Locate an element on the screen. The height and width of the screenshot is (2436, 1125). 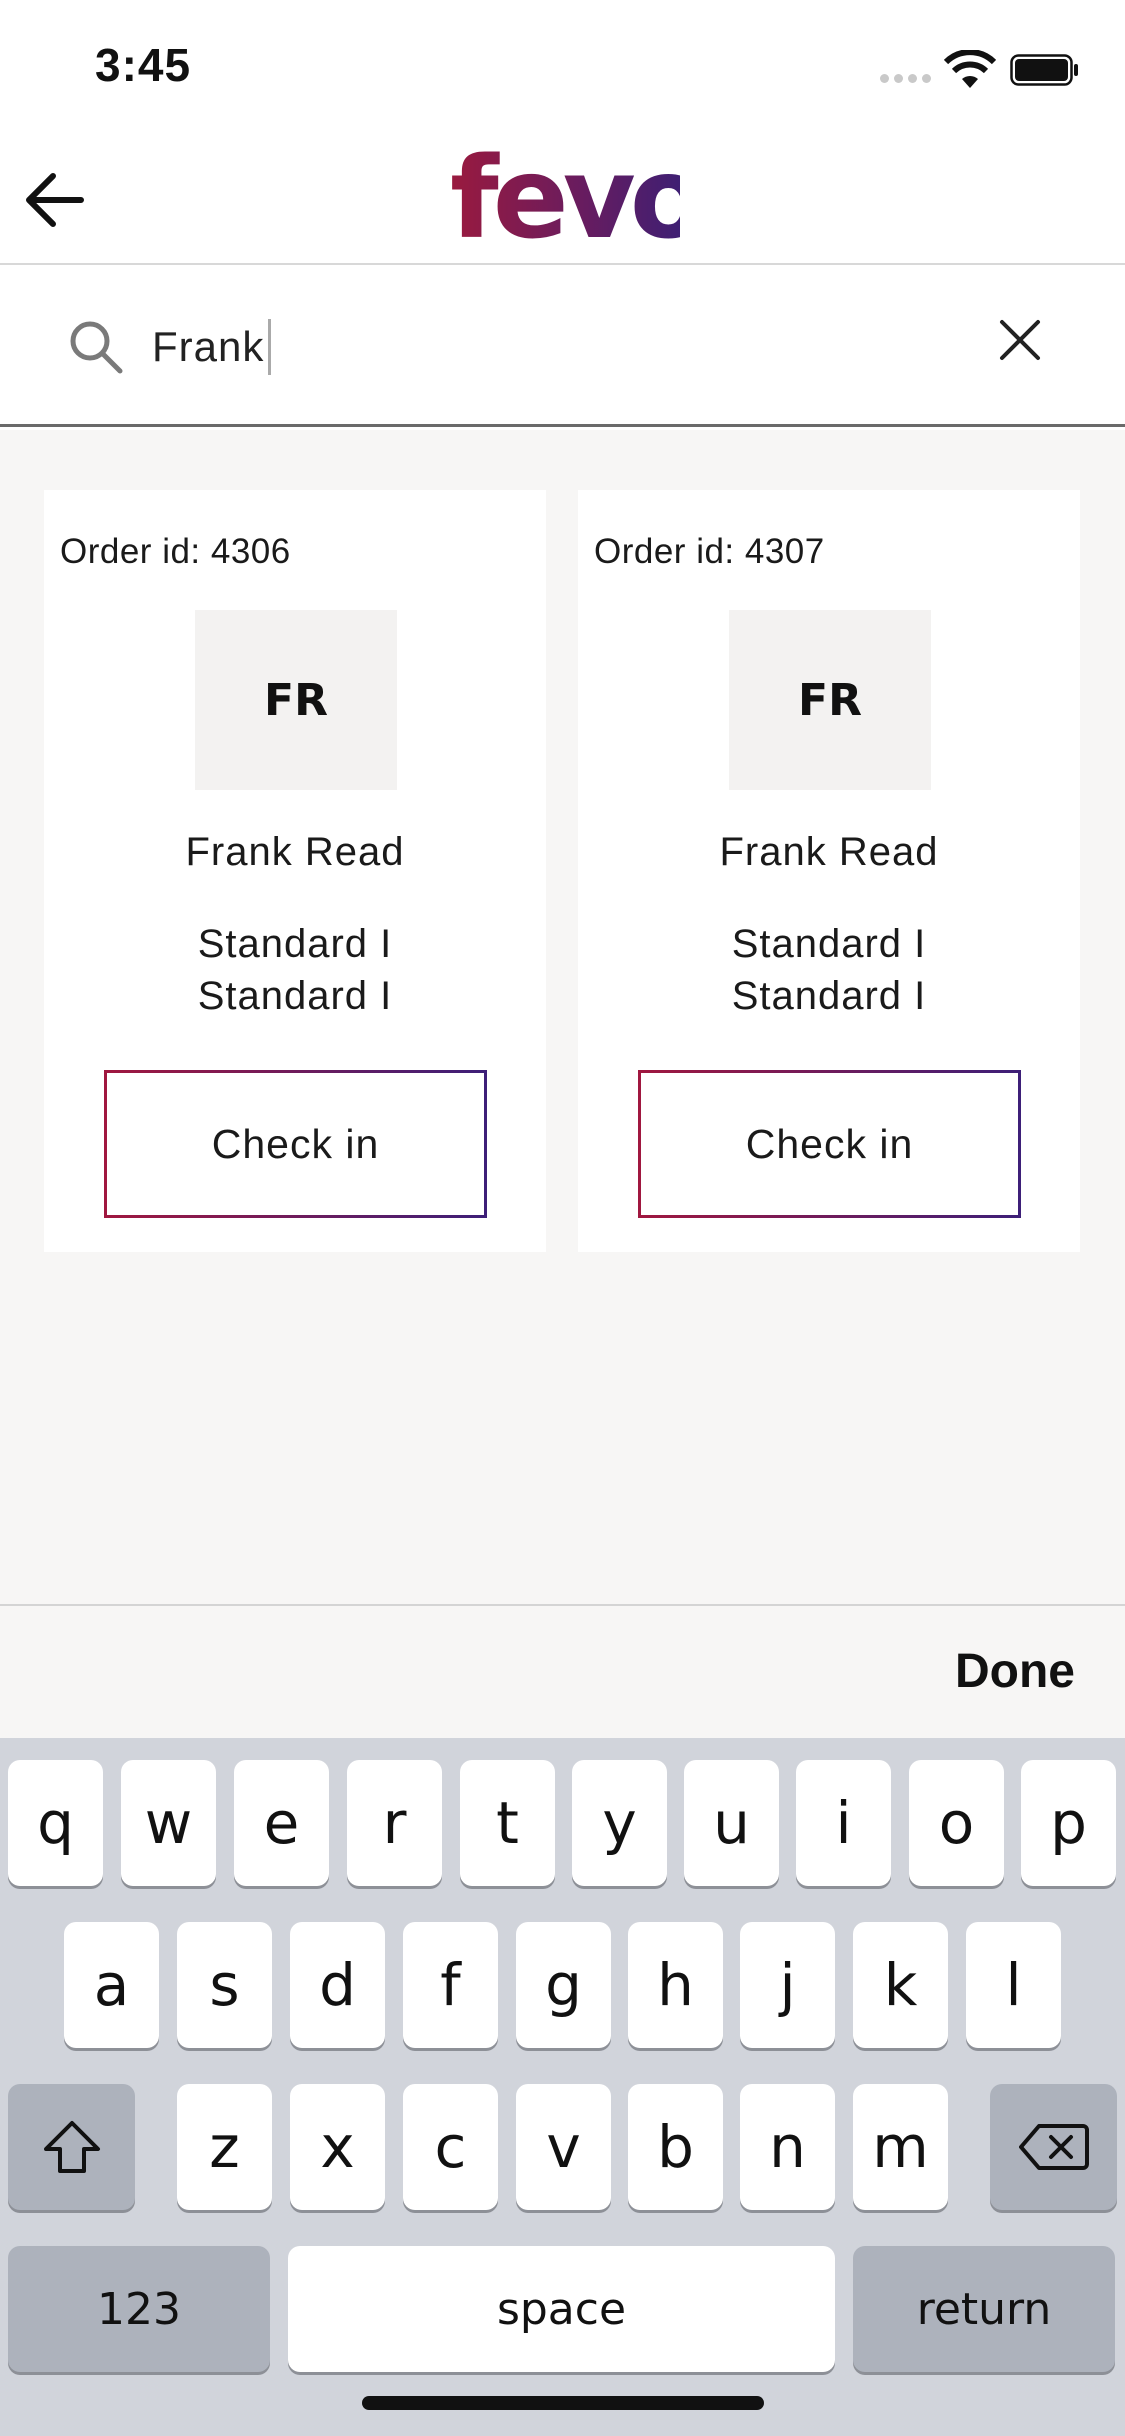
key-n: n is located at coordinates (787, 2147).